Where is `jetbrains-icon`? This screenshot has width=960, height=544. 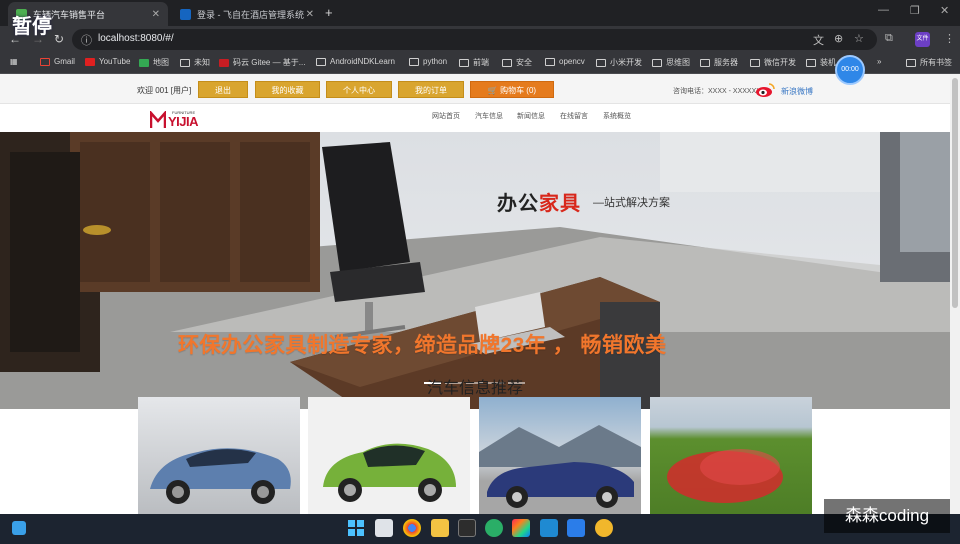 jetbrains-icon is located at coordinates (521, 528).